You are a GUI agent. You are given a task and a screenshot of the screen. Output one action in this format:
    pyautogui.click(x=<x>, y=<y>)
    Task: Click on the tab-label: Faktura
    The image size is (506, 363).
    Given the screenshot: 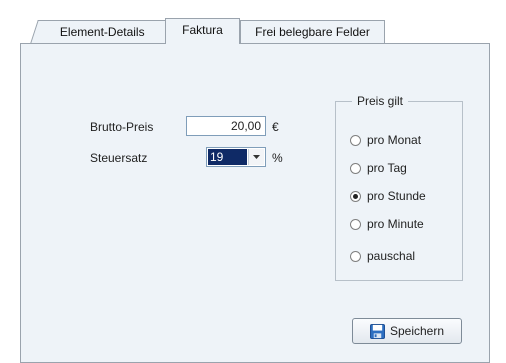 What is the action you would take?
    pyautogui.click(x=202, y=30)
    